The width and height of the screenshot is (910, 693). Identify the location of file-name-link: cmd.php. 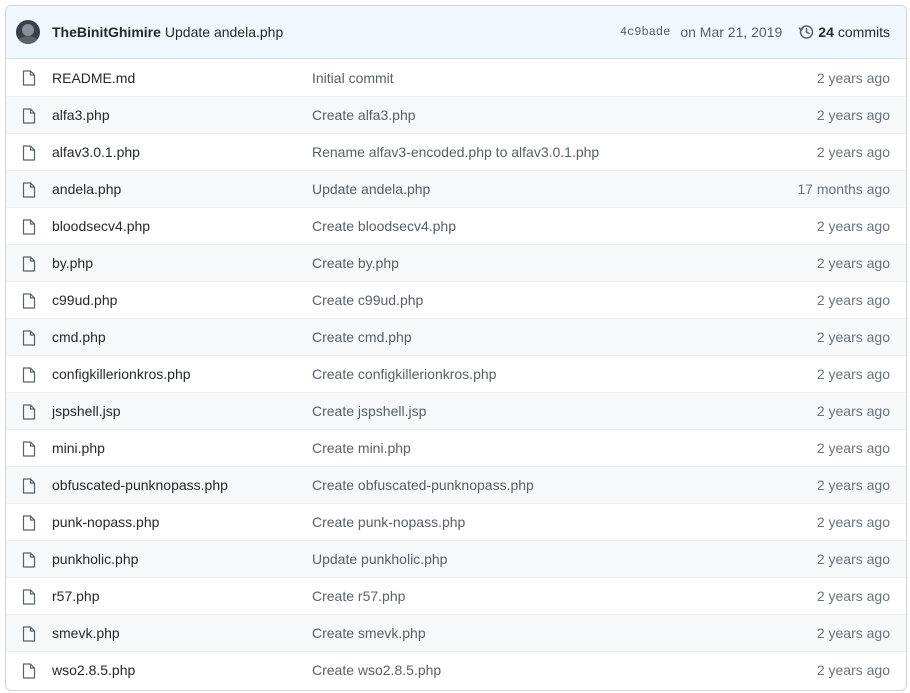
(79, 337).